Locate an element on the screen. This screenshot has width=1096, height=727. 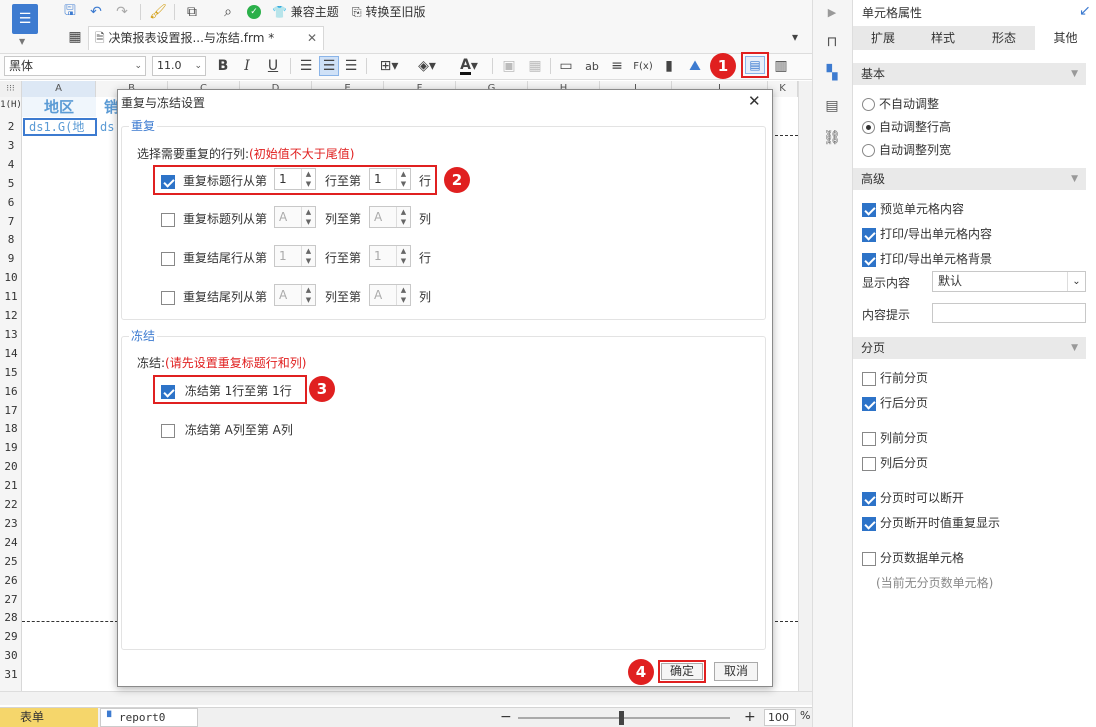
undo-icon: ↶ is located at coordinates (96, 12).